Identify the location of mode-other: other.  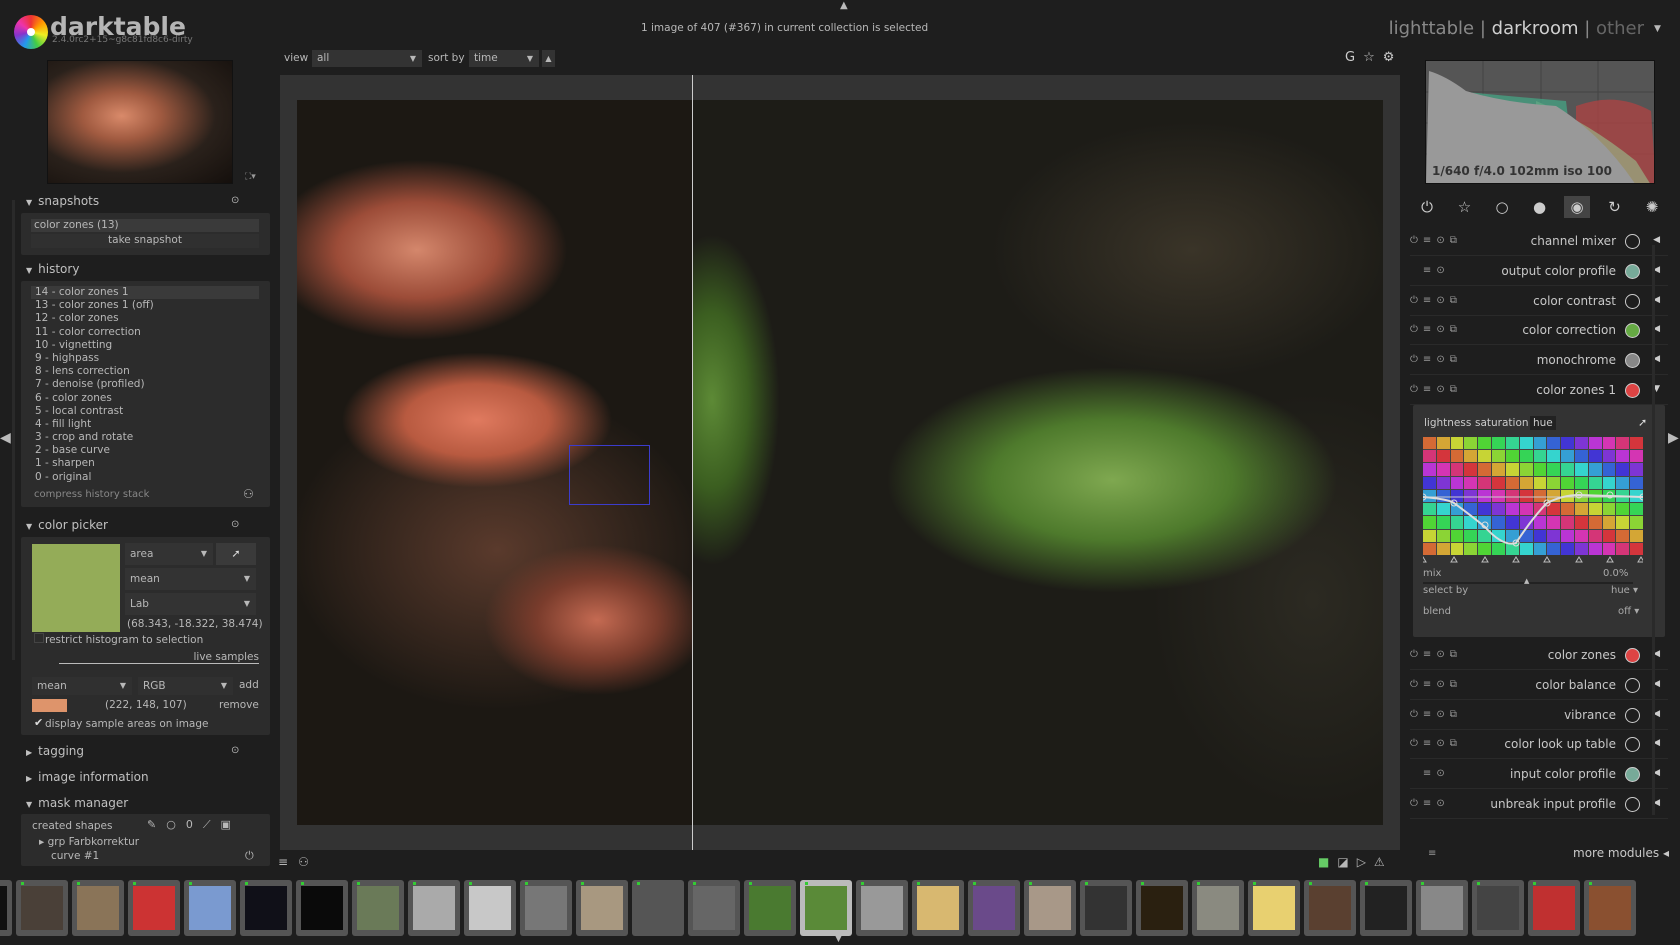
(1620, 28).